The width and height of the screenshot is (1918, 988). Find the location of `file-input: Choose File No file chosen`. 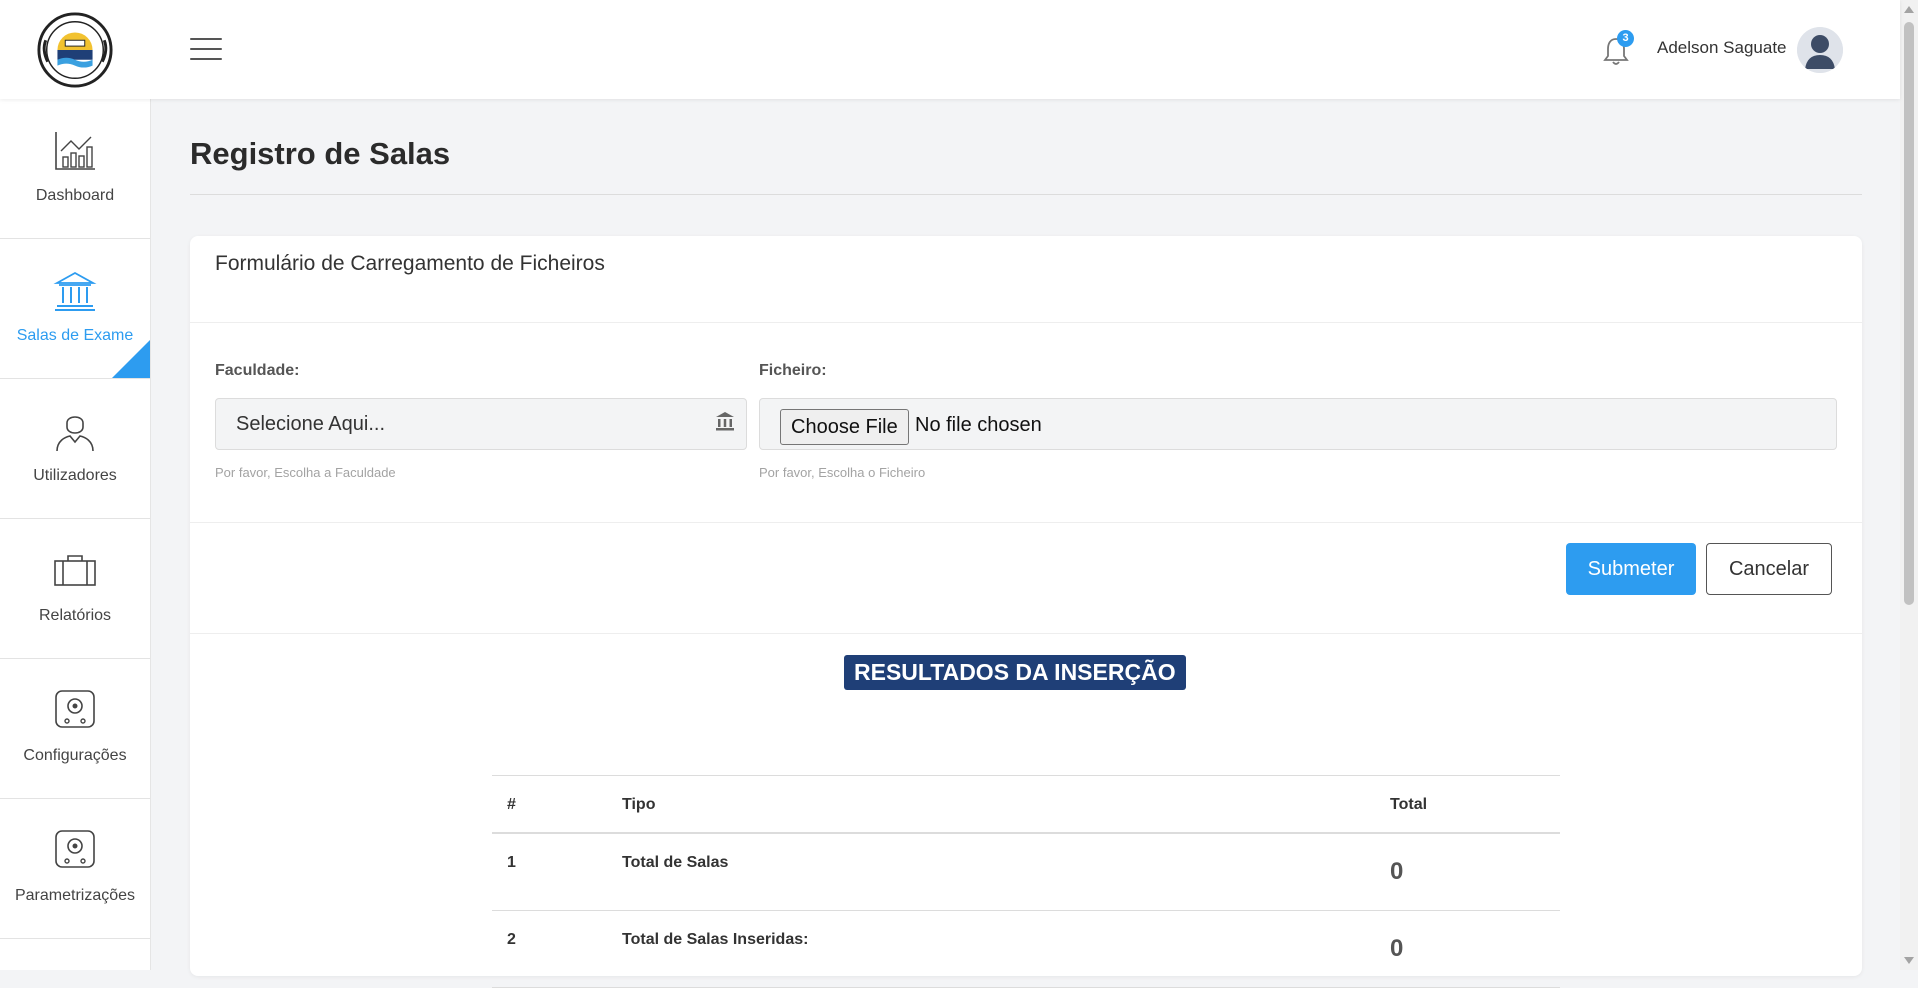

file-input: Choose File No file chosen is located at coordinates (1298, 424).